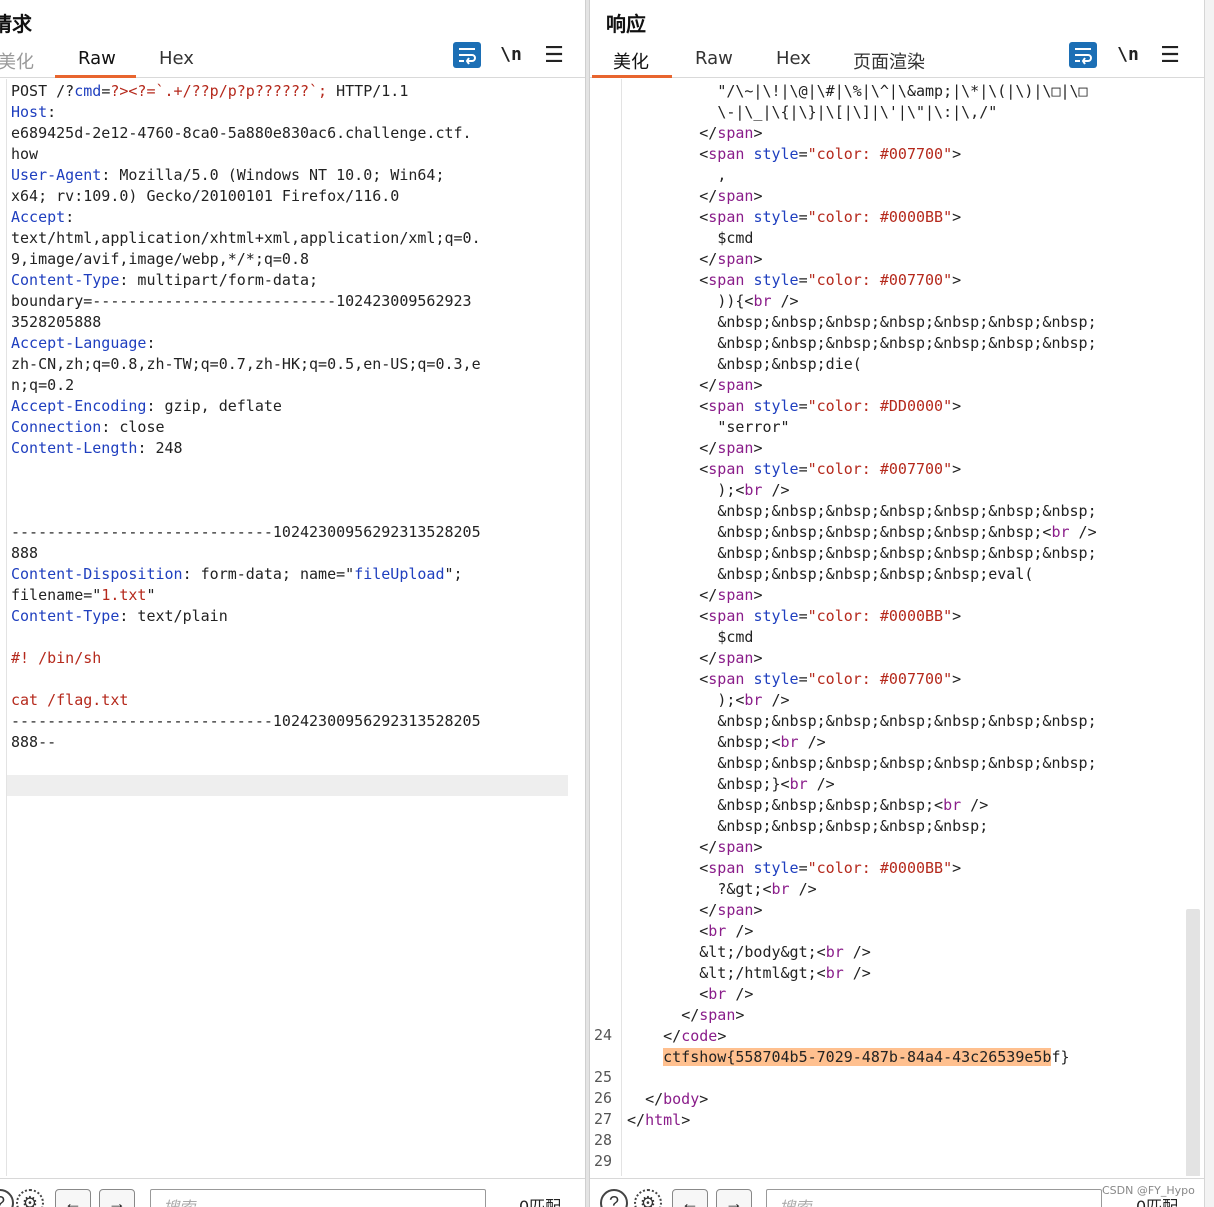 This screenshot has height=1207, width=1214. What do you see at coordinates (124, 595) in the screenshot?
I see `code-token: 1.txt` at bounding box center [124, 595].